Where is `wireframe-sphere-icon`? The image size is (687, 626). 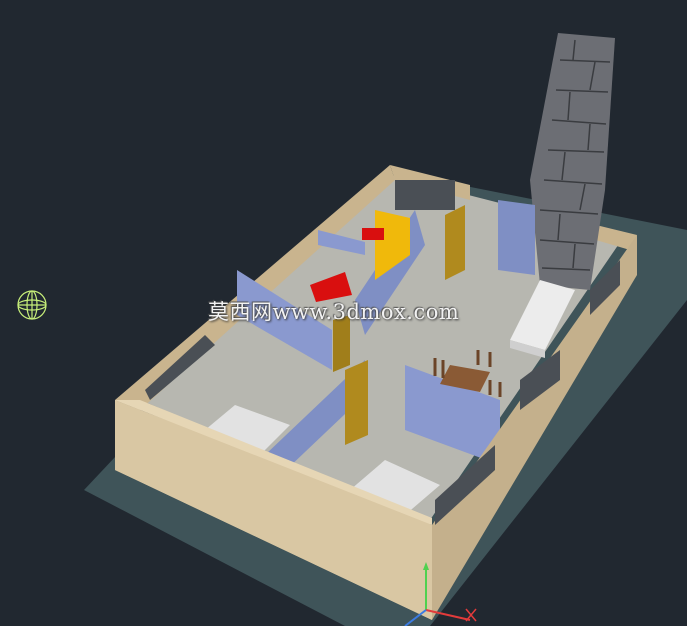
wireframe-sphere-icon is located at coordinates (32, 305).